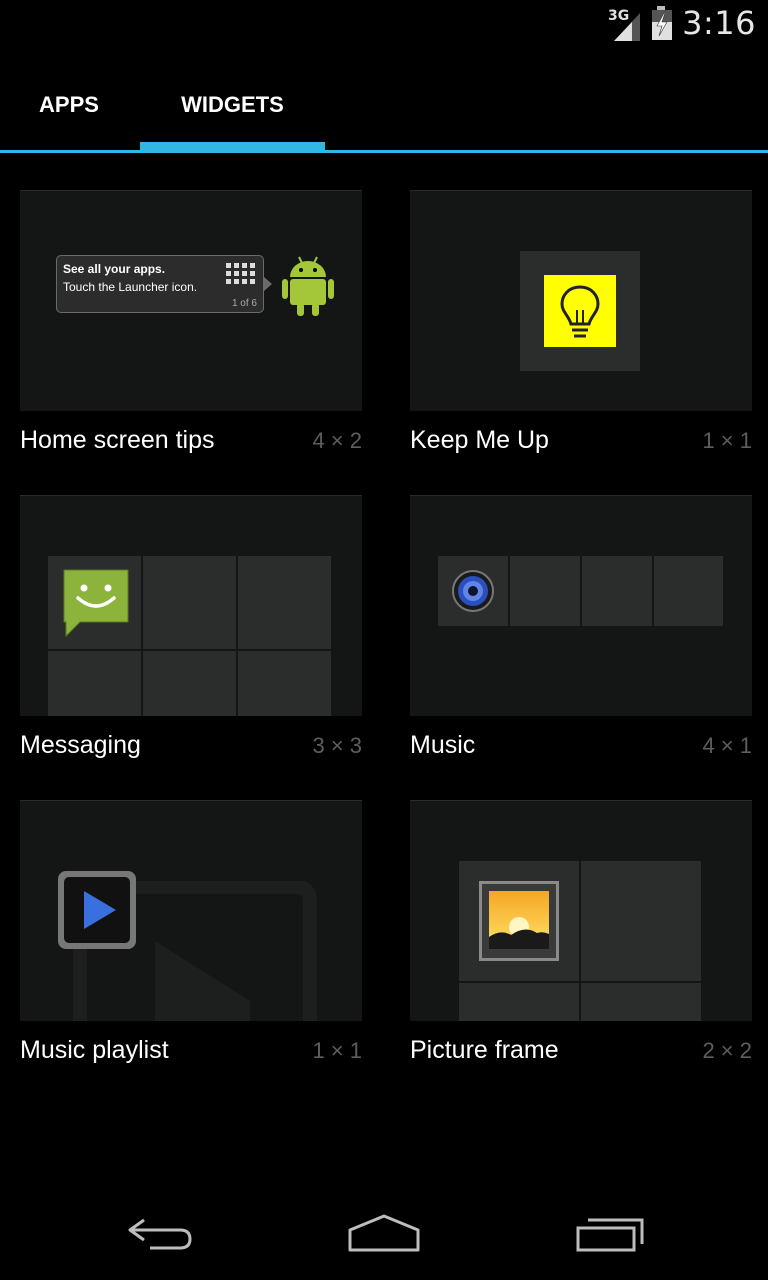 This screenshot has height=1280, width=768. Describe the element at coordinates (519, 921) in the screenshot. I see `picture-frame-icon` at that location.